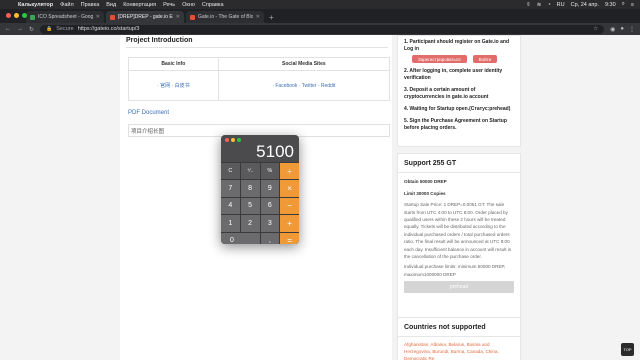 This screenshot has width=640, height=360. I want to click on divide-key: ÷, so click(289, 171).